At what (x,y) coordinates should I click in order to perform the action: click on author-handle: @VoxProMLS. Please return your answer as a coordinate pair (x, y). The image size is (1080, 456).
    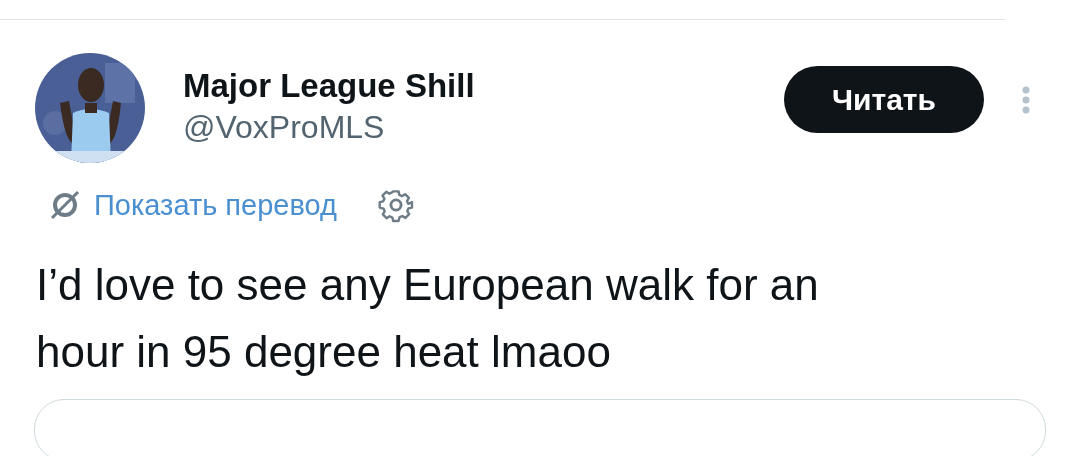
    Looking at the image, I should click on (284, 127).